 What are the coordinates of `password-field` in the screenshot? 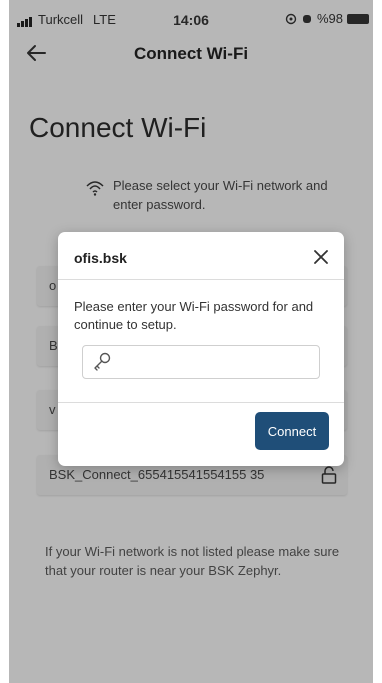 It's located at (201, 362).